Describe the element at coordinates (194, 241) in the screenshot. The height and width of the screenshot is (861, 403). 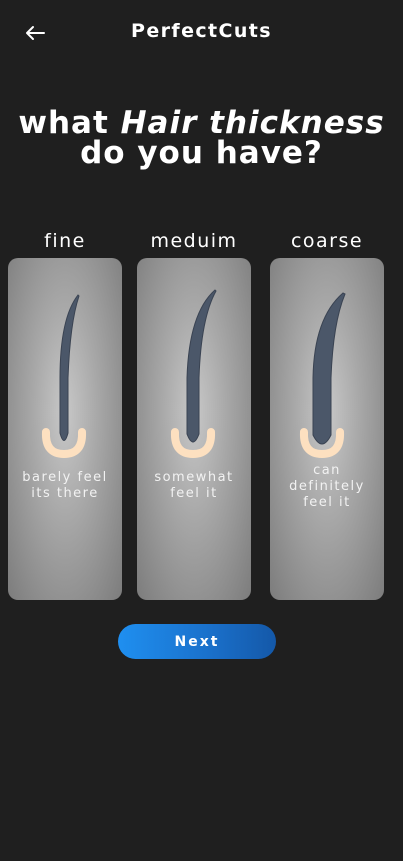
I see `option-label: meduim` at that location.